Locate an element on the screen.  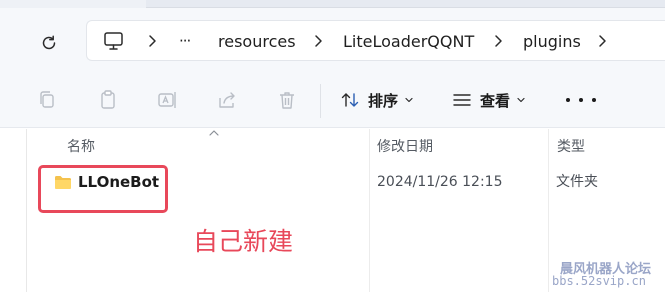
sort-label: 排序 is located at coordinates (383, 100).